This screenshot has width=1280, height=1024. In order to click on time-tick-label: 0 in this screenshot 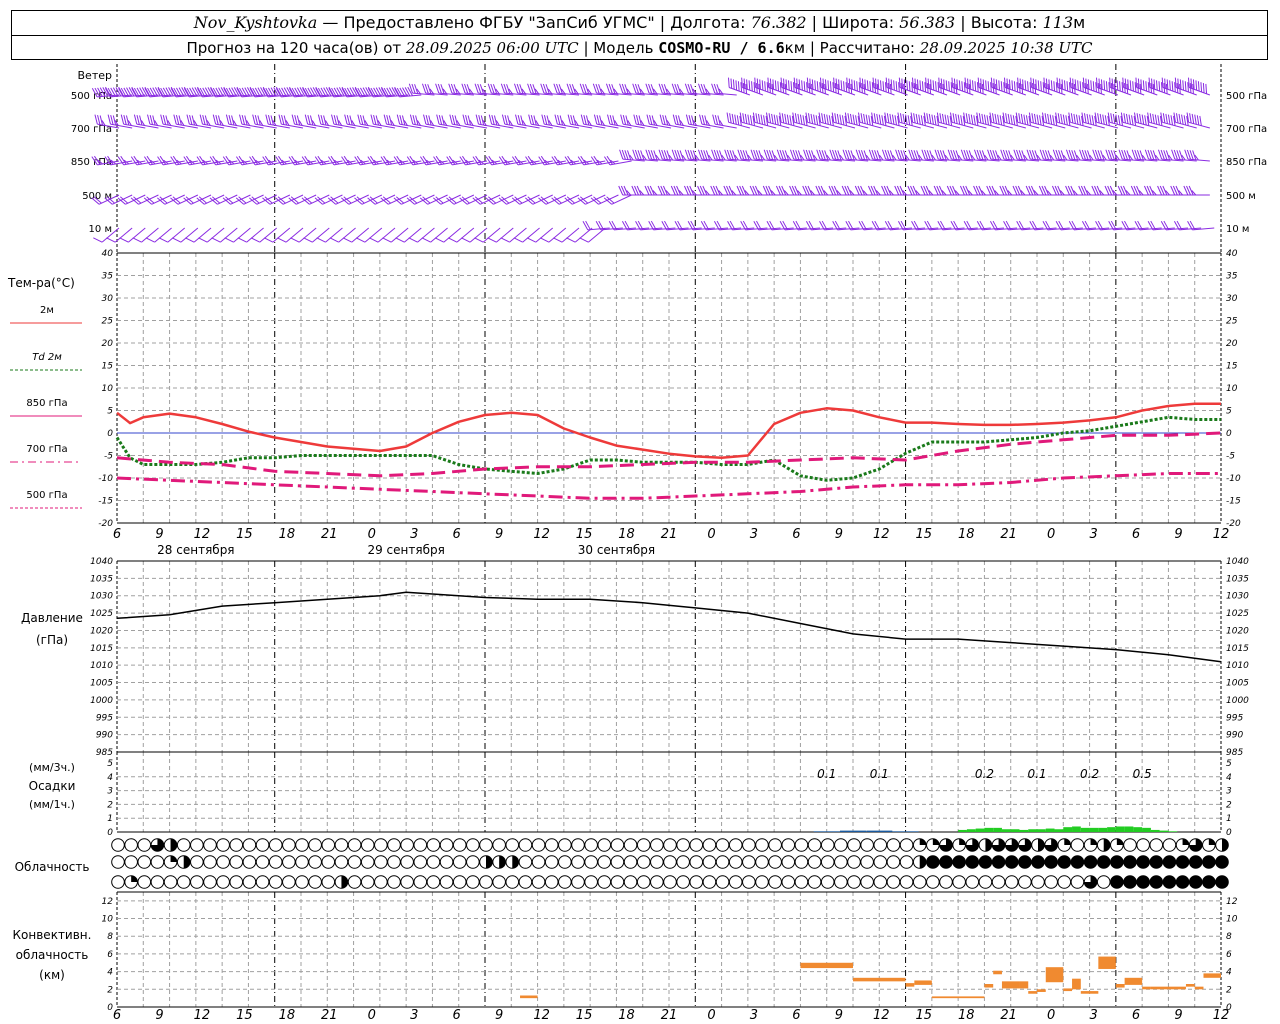, I will do `click(372, 1015)`.